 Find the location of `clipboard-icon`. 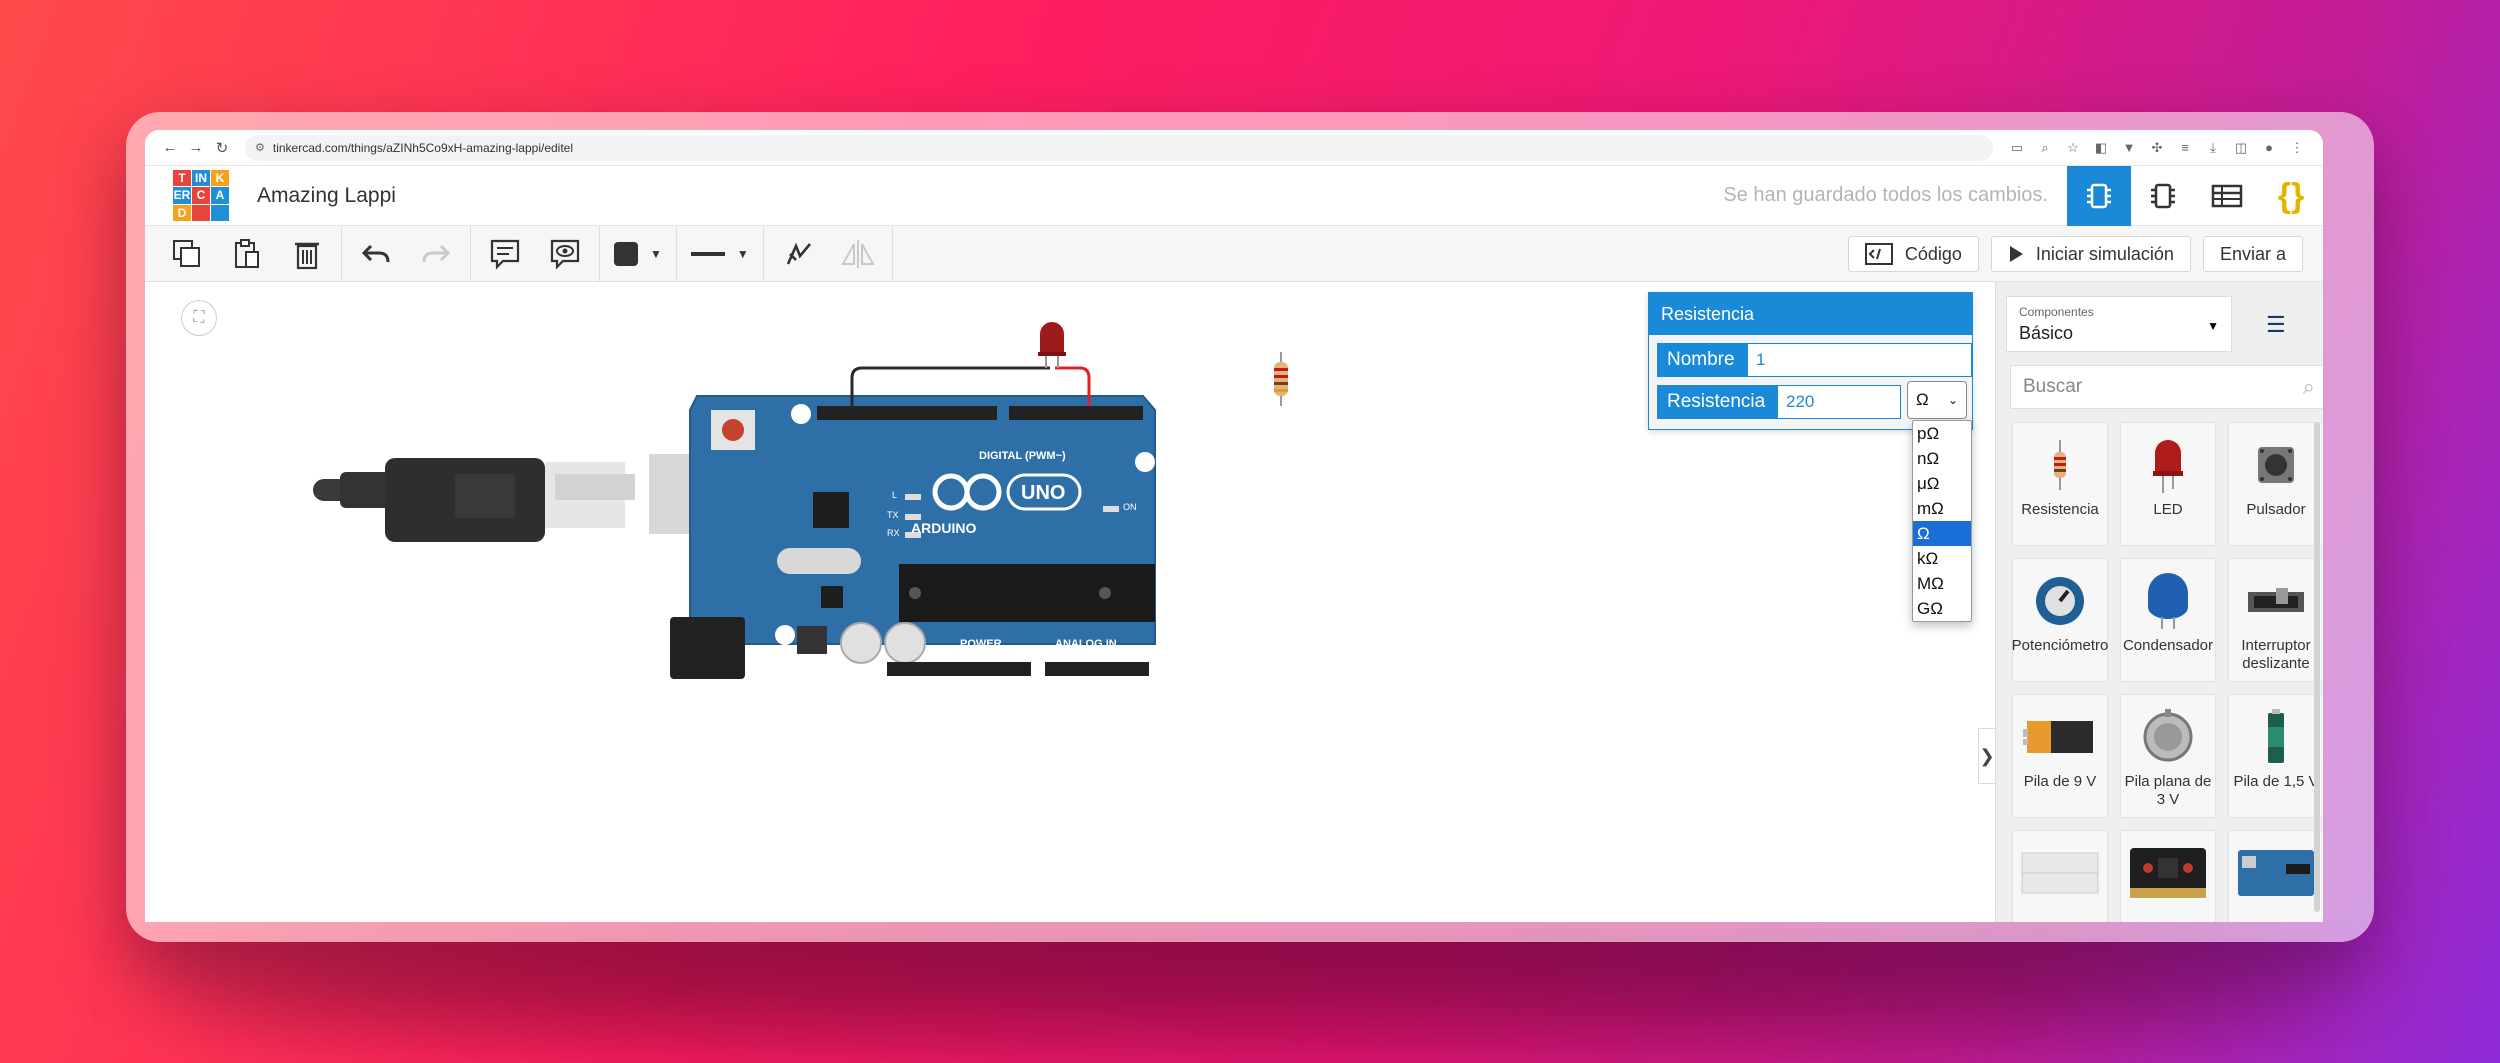

clipboard-icon is located at coordinates (247, 253).